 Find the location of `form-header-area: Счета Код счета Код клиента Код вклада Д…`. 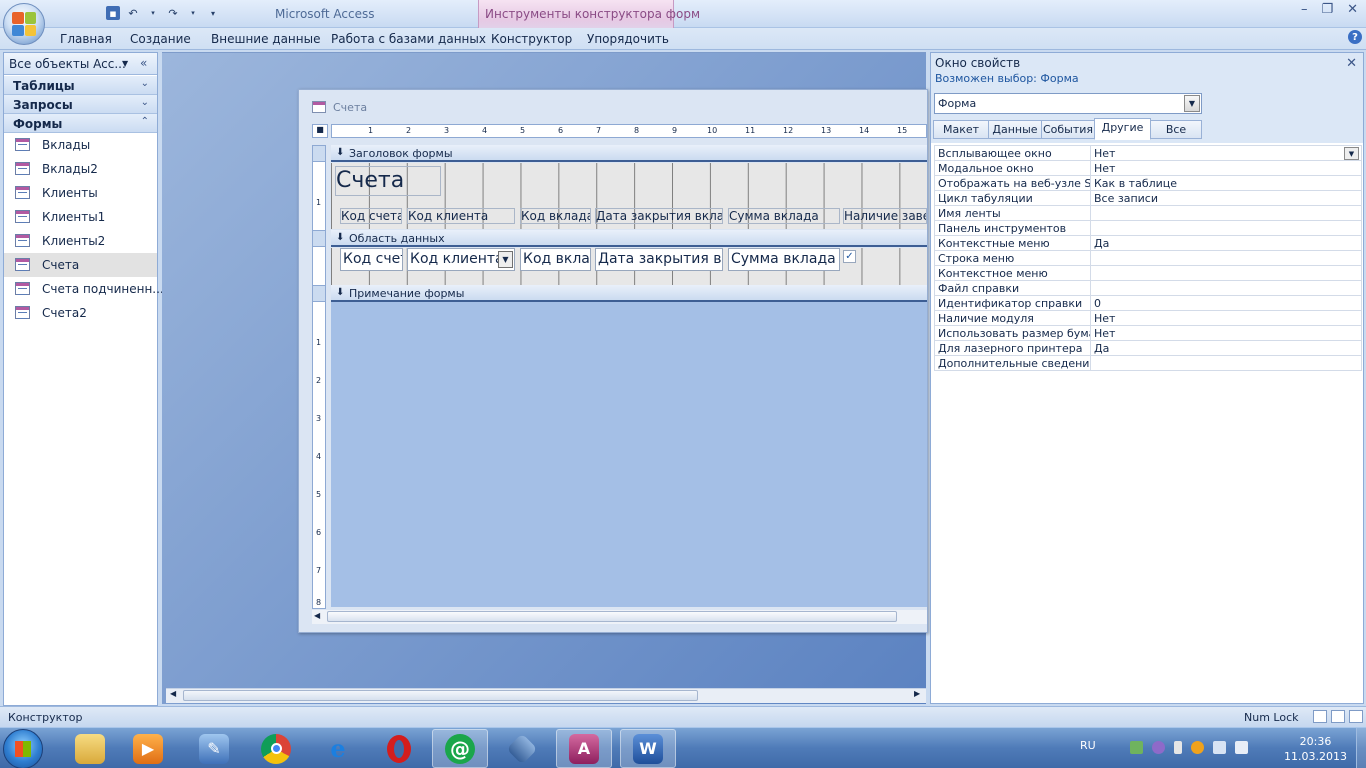

form-header-area: Счета Код счета Код клиента Код вклада Д… is located at coordinates (629, 196).